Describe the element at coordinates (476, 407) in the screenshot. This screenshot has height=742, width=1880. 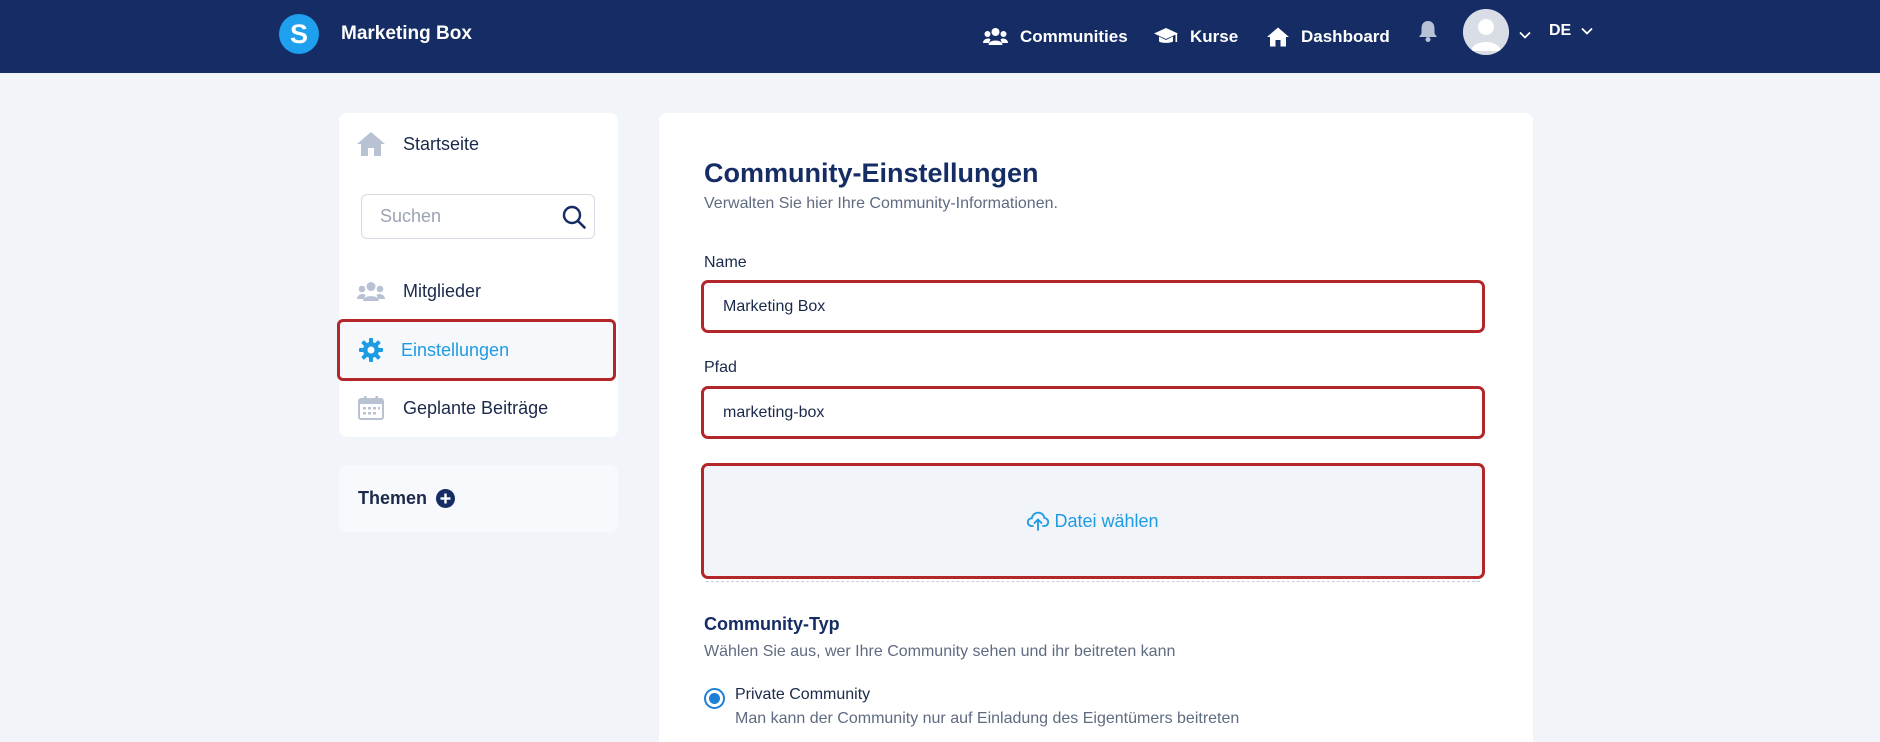
I see `sidebar-item-label: Geplante Beiträge` at that location.